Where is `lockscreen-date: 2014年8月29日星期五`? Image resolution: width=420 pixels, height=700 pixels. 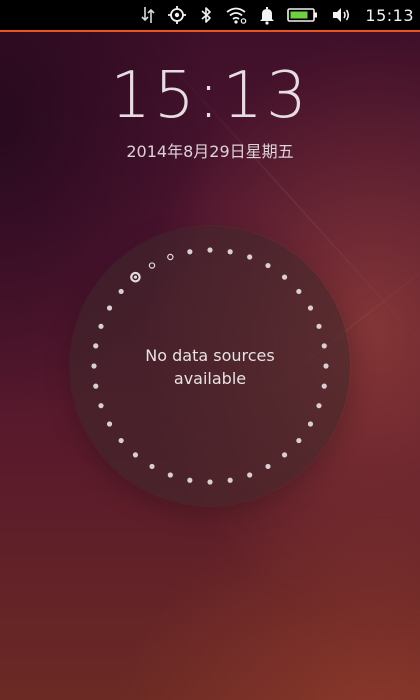
lockscreen-date: 2014年8月29日星期五 is located at coordinates (210, 151).